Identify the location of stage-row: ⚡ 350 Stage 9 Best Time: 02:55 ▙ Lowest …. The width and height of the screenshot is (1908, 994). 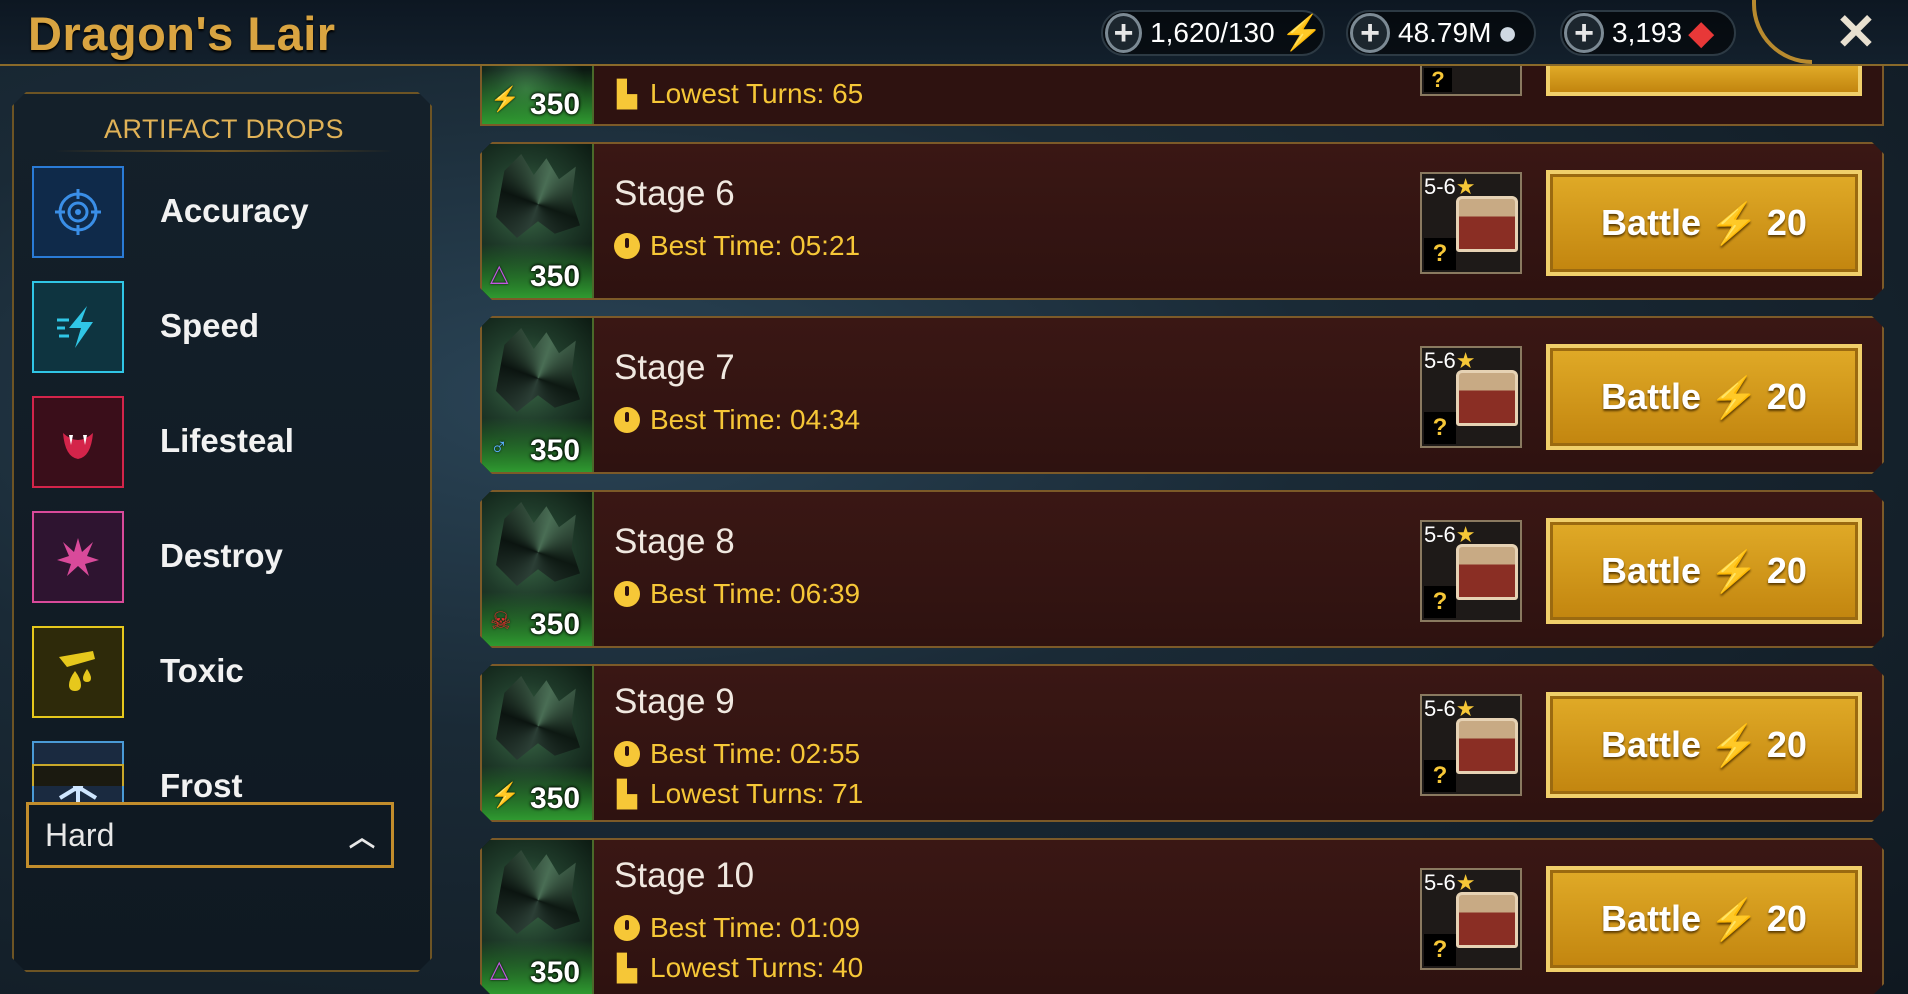
(1182, 743).